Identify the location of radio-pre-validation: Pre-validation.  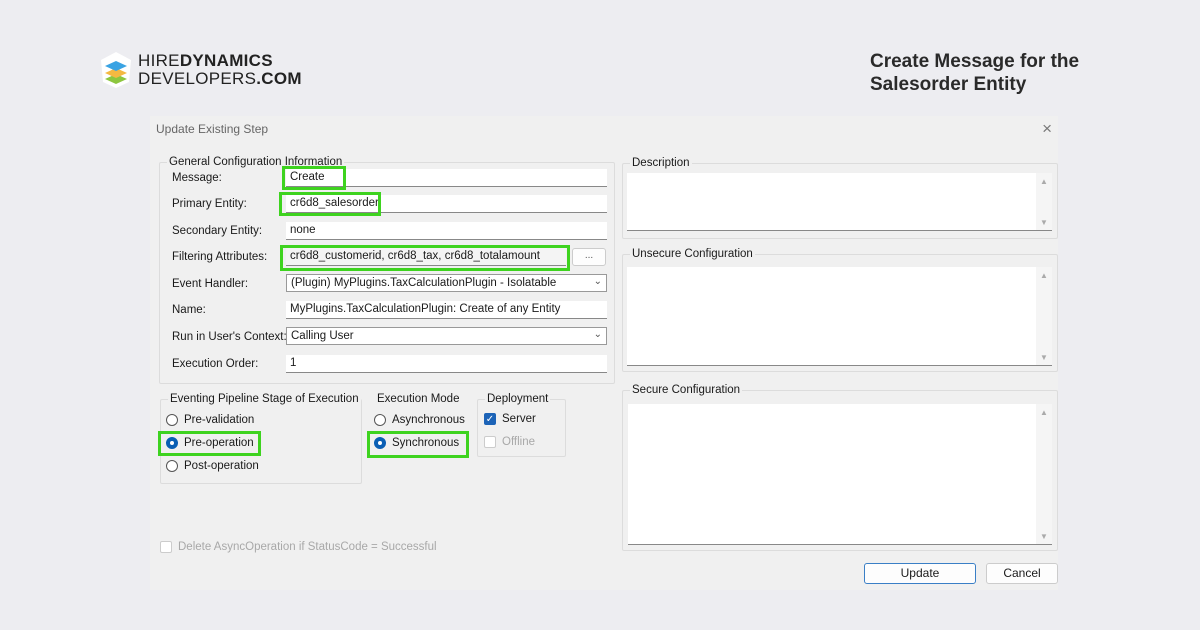
(210, 420).